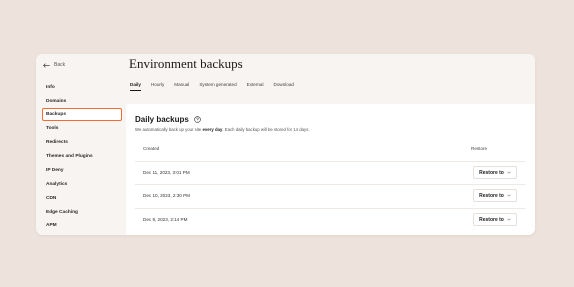 The height and width of the screenshot is (287, 574). Describe the element at coordinates (46, 65) in the screenshot. I see `arrow-left-icon` at that location.